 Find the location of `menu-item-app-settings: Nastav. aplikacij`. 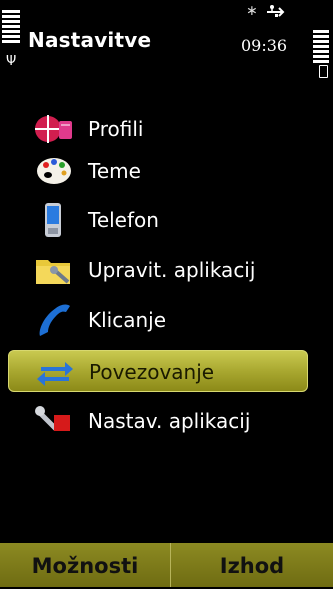

menu-item-app-settings: Nastav. aplikacij is located at coordinates (158, 421).